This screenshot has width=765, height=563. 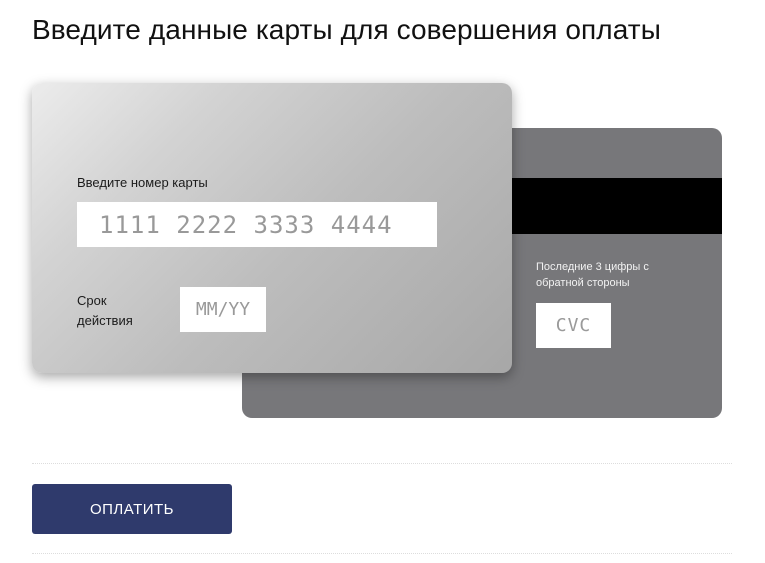 I want to click on cvc-input, so click(x=573, y=325).